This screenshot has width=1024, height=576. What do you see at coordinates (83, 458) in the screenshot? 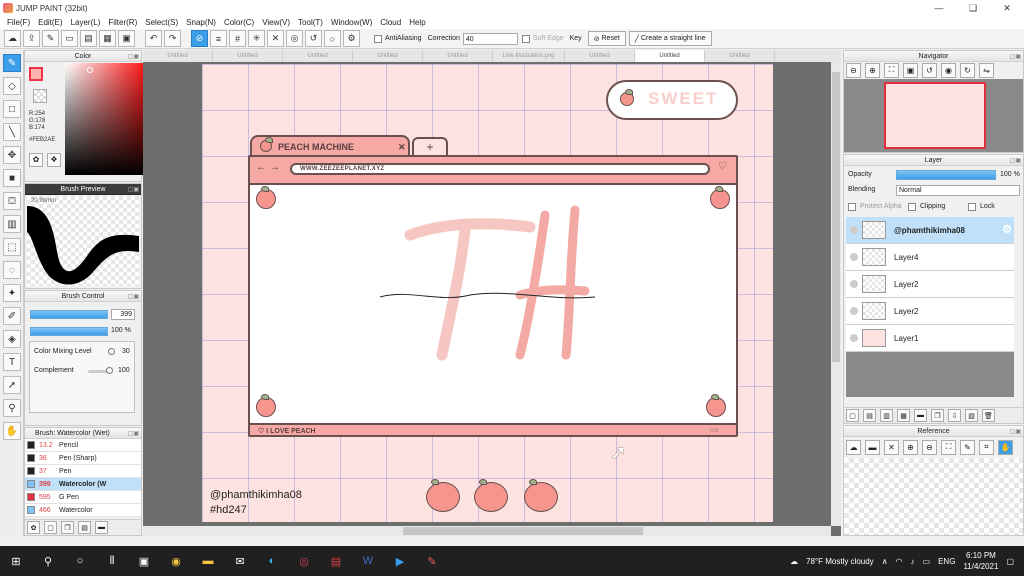
I see `brush-item: 36 Pen (Sharp)` at bounding box center [83, 458].